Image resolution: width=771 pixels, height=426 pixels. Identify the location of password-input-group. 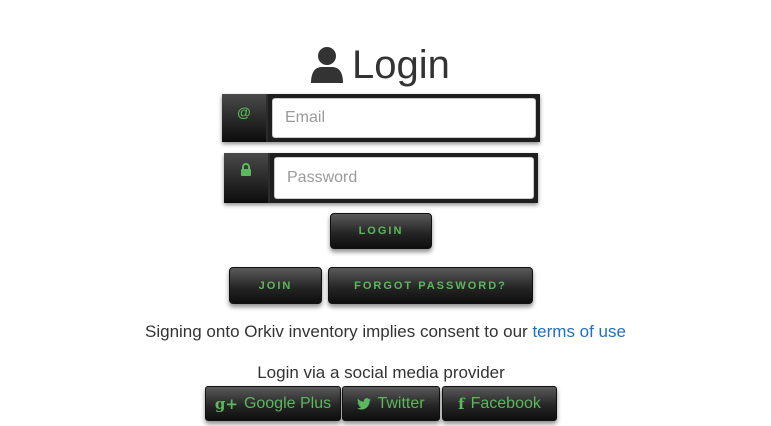
(381, 178).